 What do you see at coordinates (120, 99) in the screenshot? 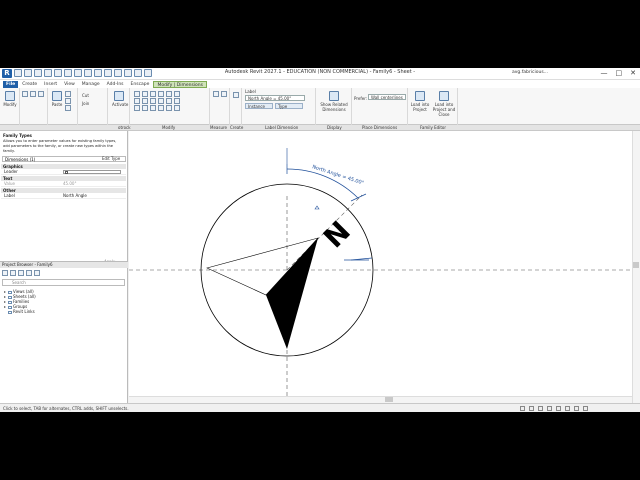
I see `activate-button: Activate` at bounding box center [120, 99].